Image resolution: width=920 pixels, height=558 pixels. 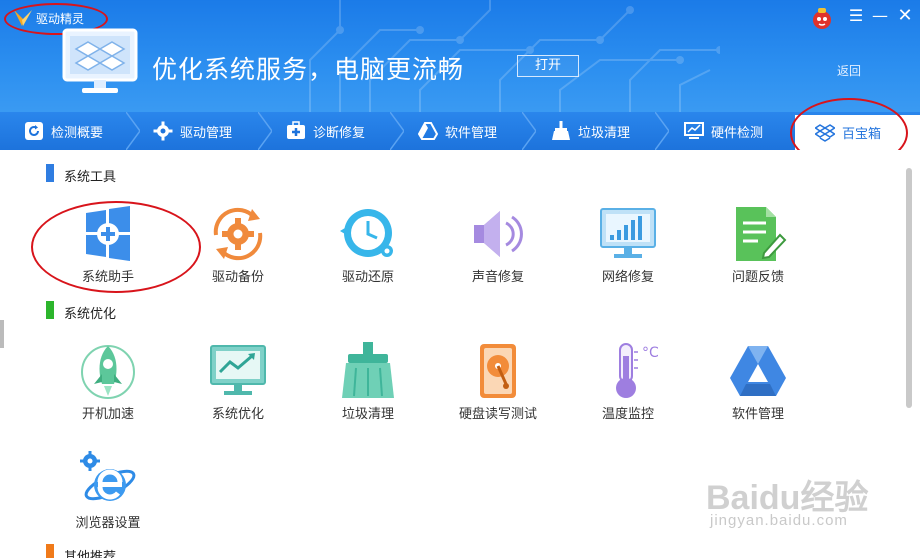 I want to click on mascot-icon, so click(x=822, y=18).